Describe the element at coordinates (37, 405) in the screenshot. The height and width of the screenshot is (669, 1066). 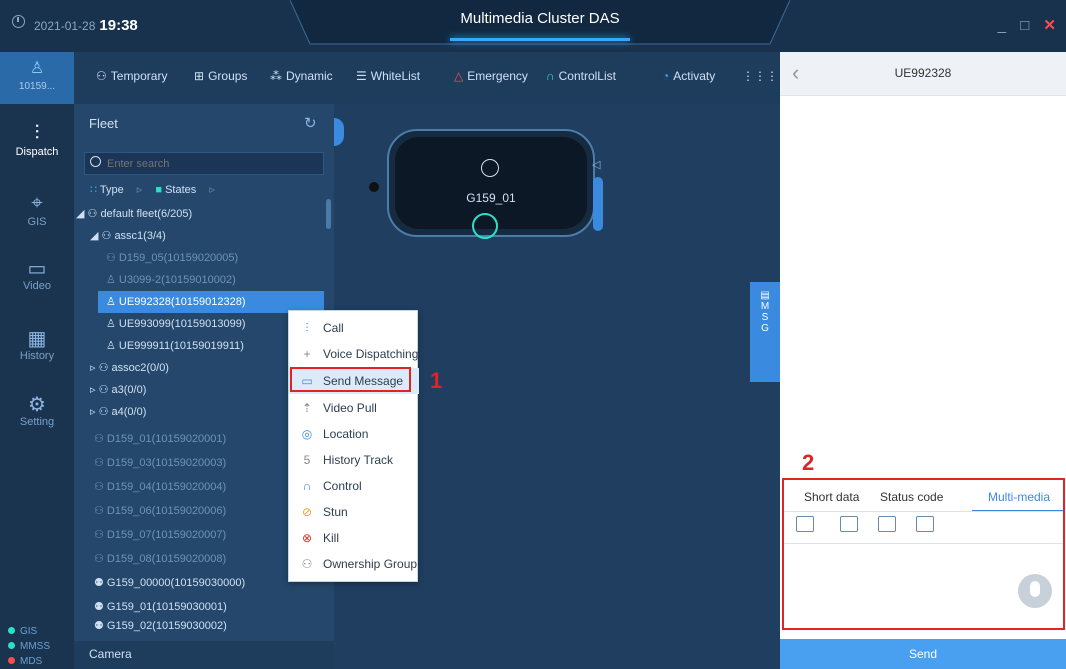
I see `setting-icon: ⚙` at that location.